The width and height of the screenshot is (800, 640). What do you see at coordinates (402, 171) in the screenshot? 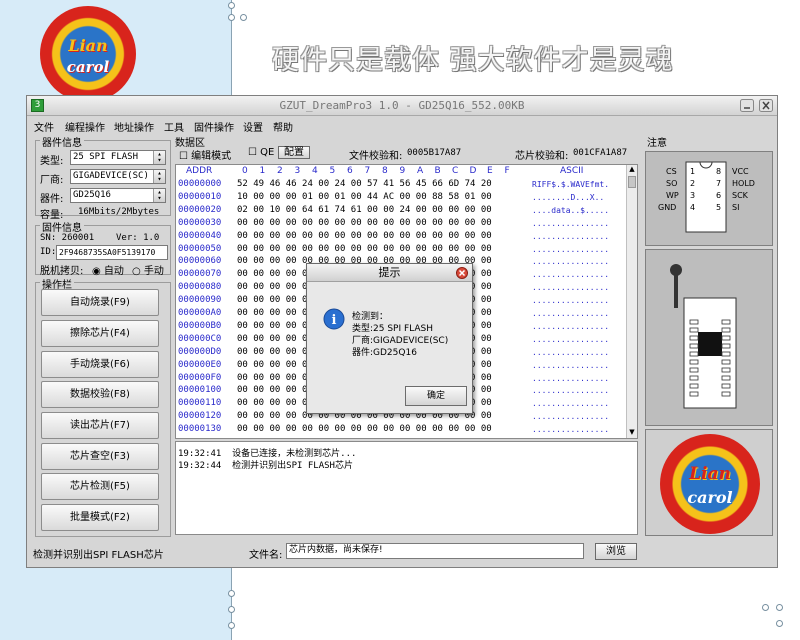
I see `hex-column-header: 9` at bounding box center [402, 171].